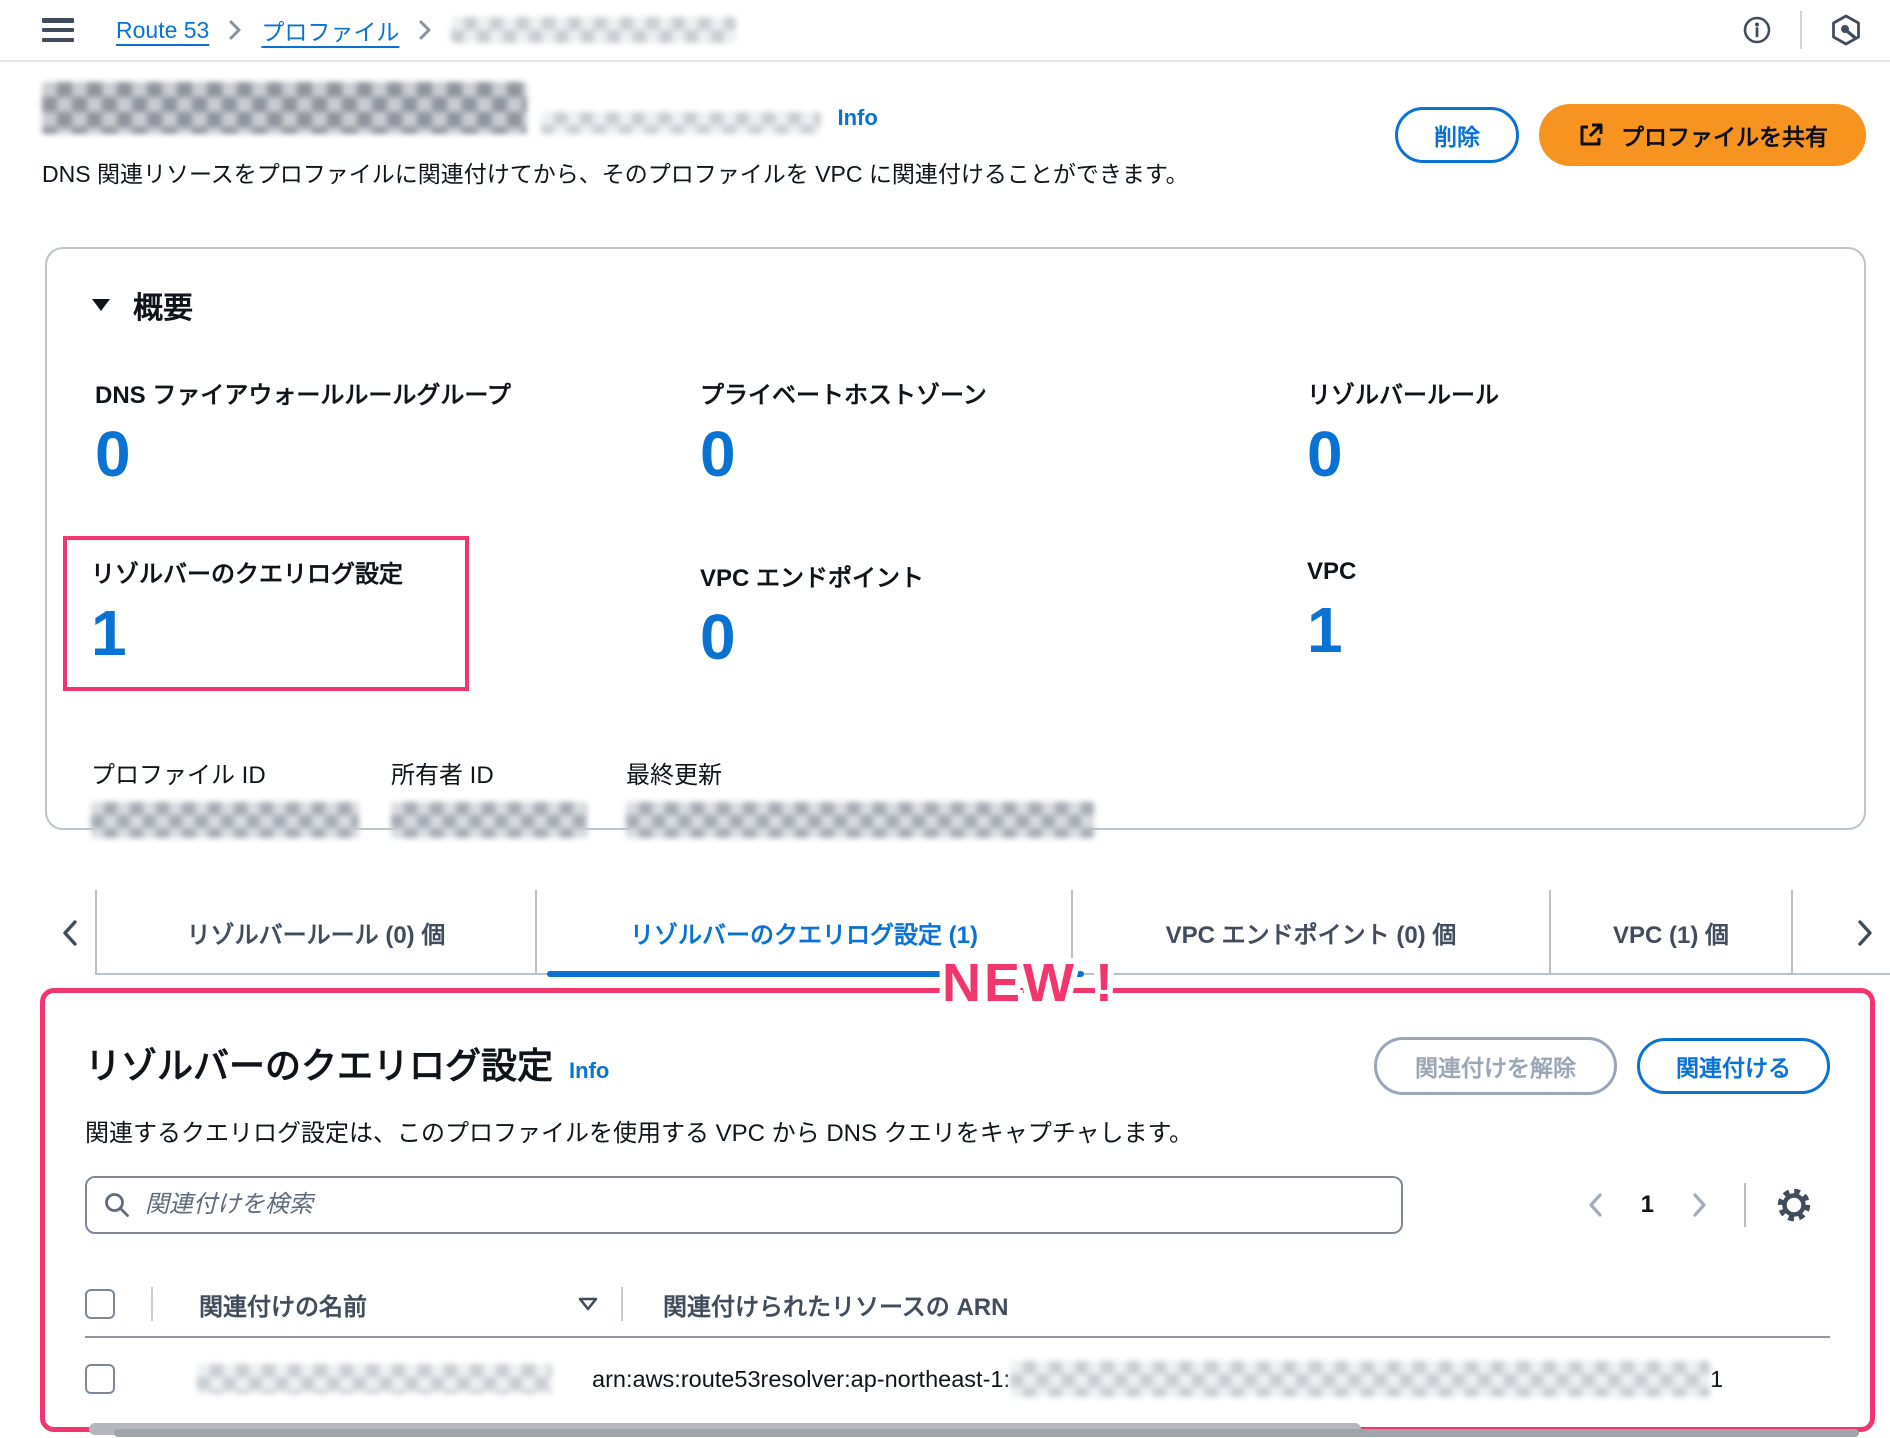 The image size is (1890, 1438). Describe the element at coordinates (955, 305) in the screenshot. I see `overview-header: 概要` at that location.